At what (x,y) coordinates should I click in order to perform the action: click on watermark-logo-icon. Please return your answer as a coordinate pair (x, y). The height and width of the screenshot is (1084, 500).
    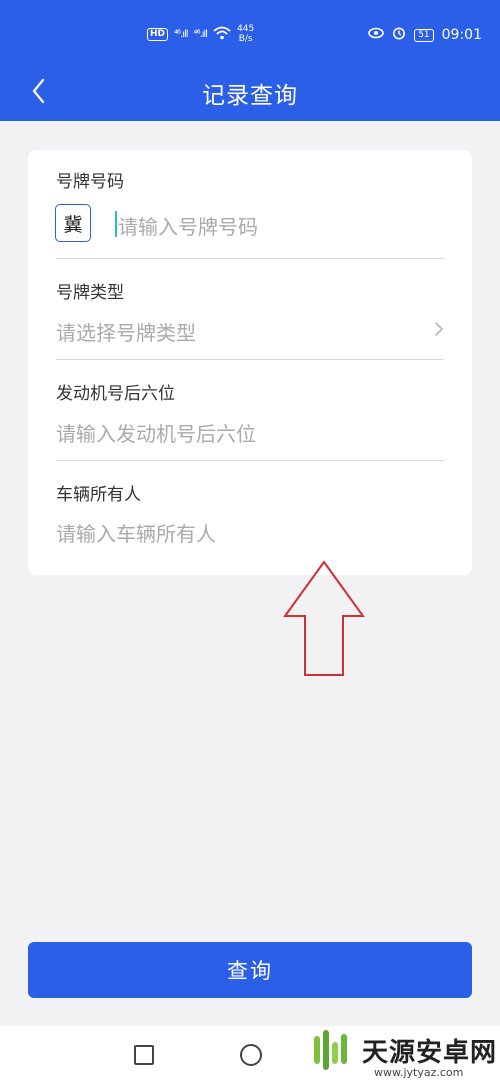
    Looking at the image, I should click on (330, 1050).